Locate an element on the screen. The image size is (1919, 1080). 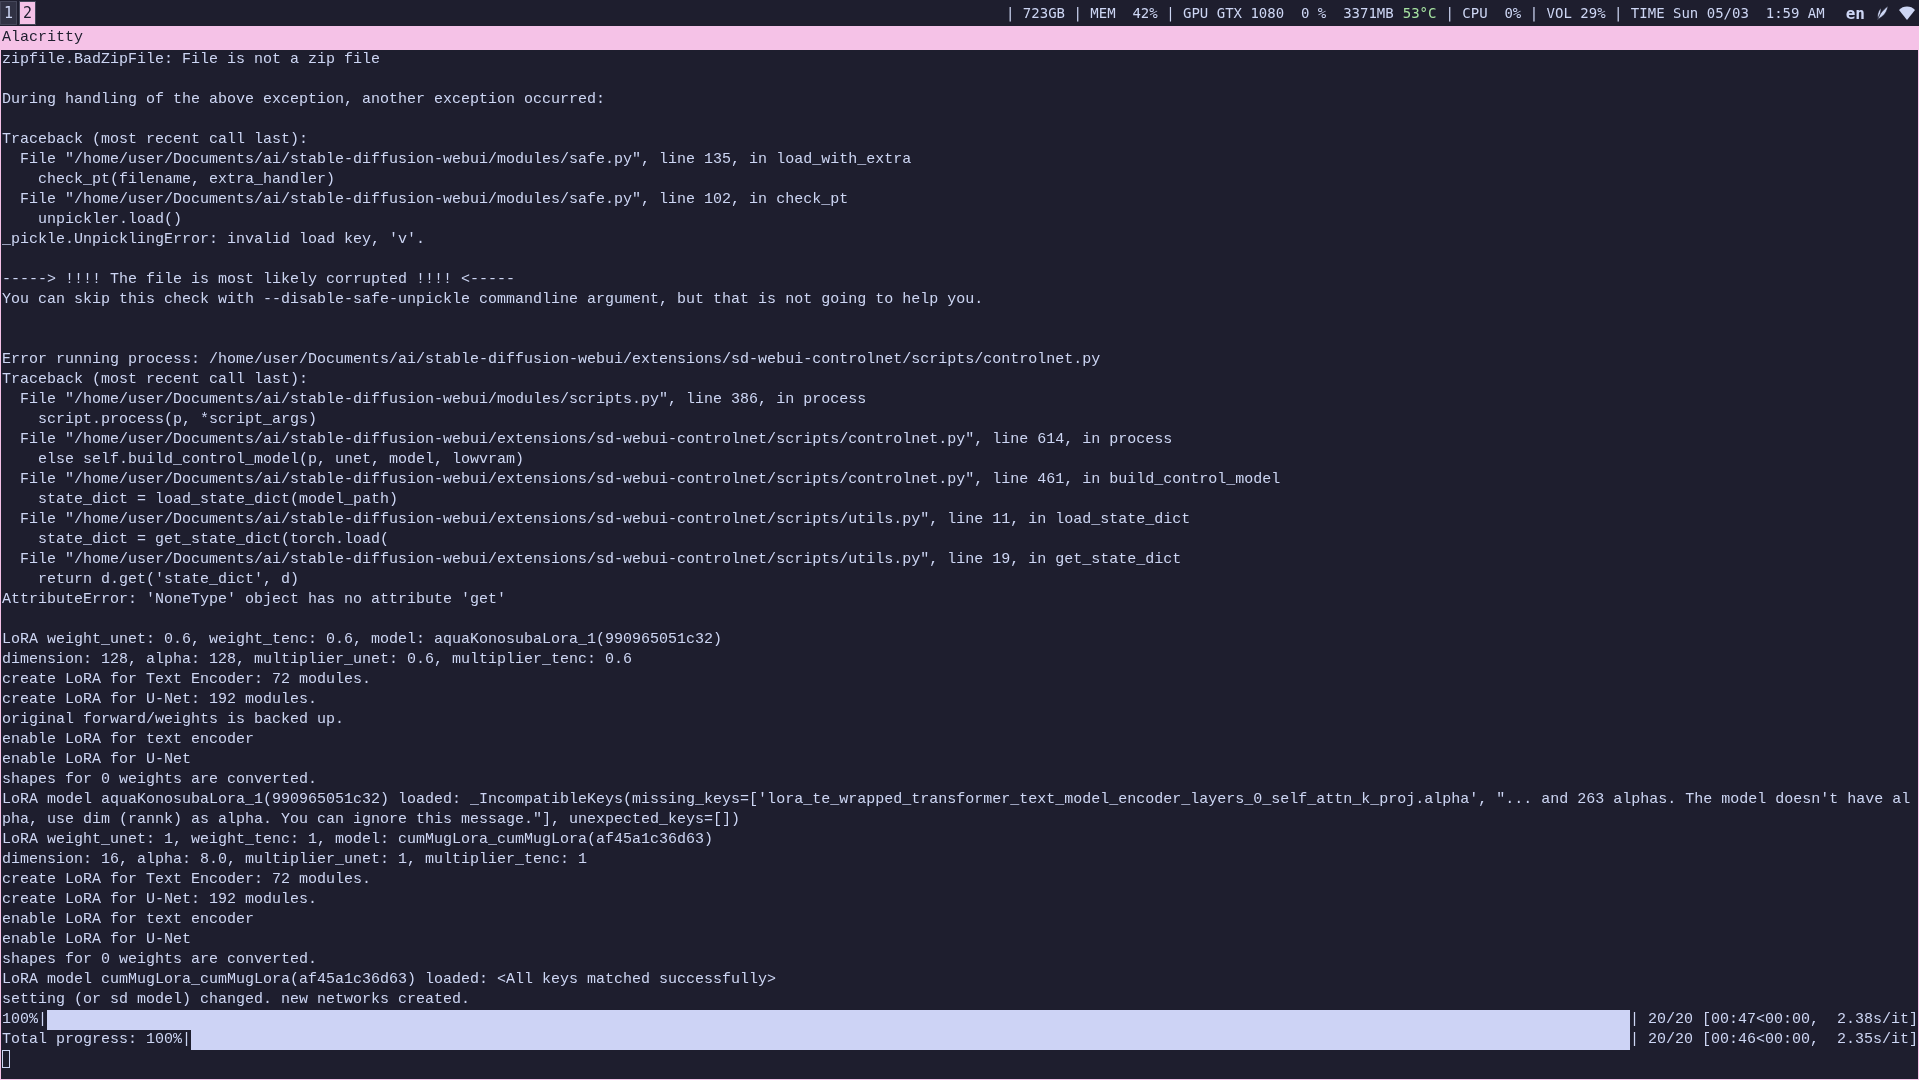
terminal-line: You can skip this check with --disable-safe-unpickle commandline argument, but that is not going to help you. is located at coordinates (493, 300).